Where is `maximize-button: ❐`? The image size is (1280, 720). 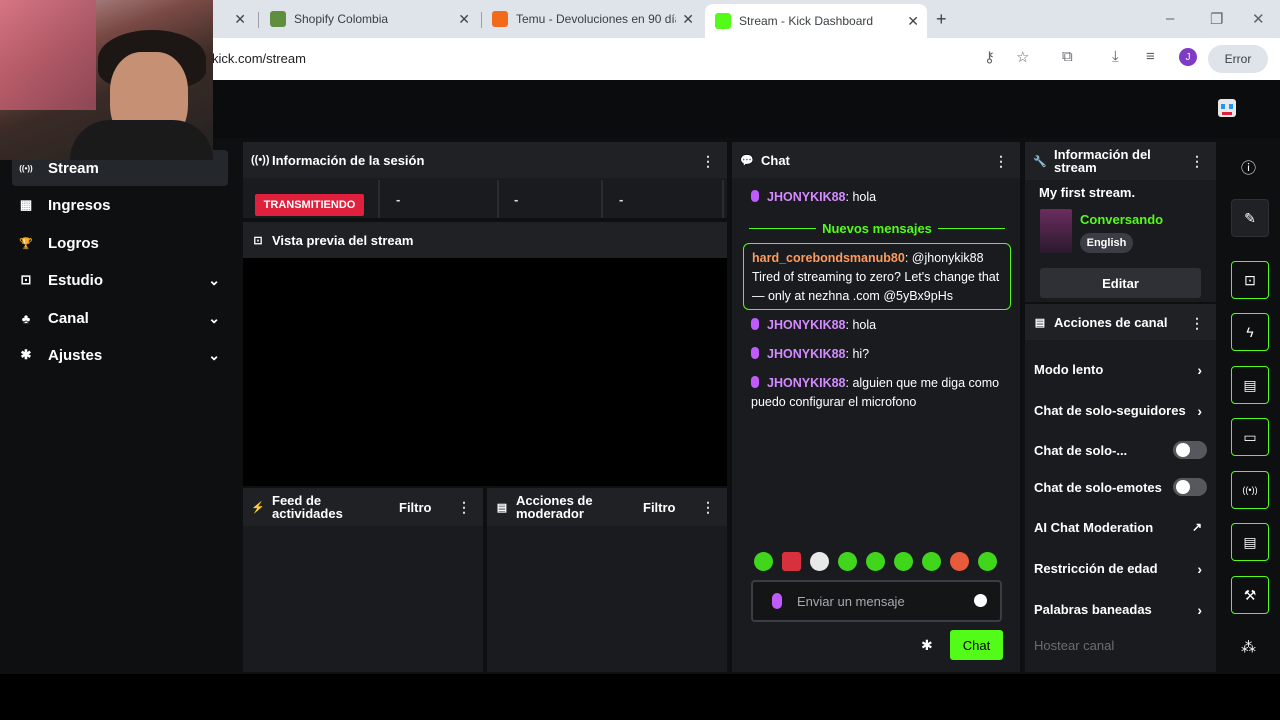
maximize-button: ❐ is located at coordinates (1216, 19).